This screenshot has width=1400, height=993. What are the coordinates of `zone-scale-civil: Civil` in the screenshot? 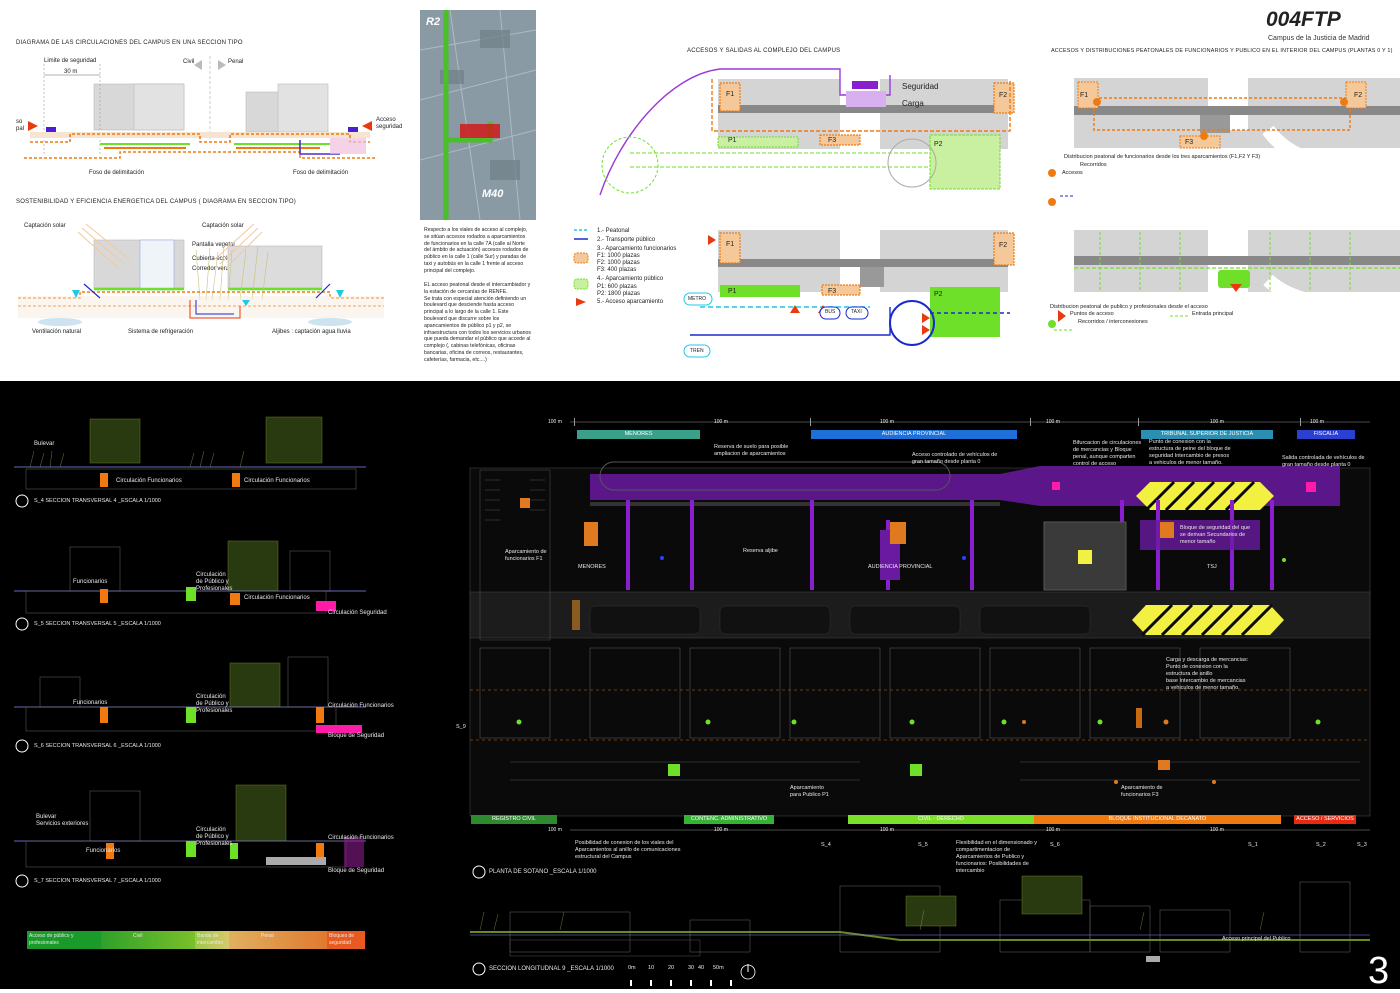 It's located at (148, 940).